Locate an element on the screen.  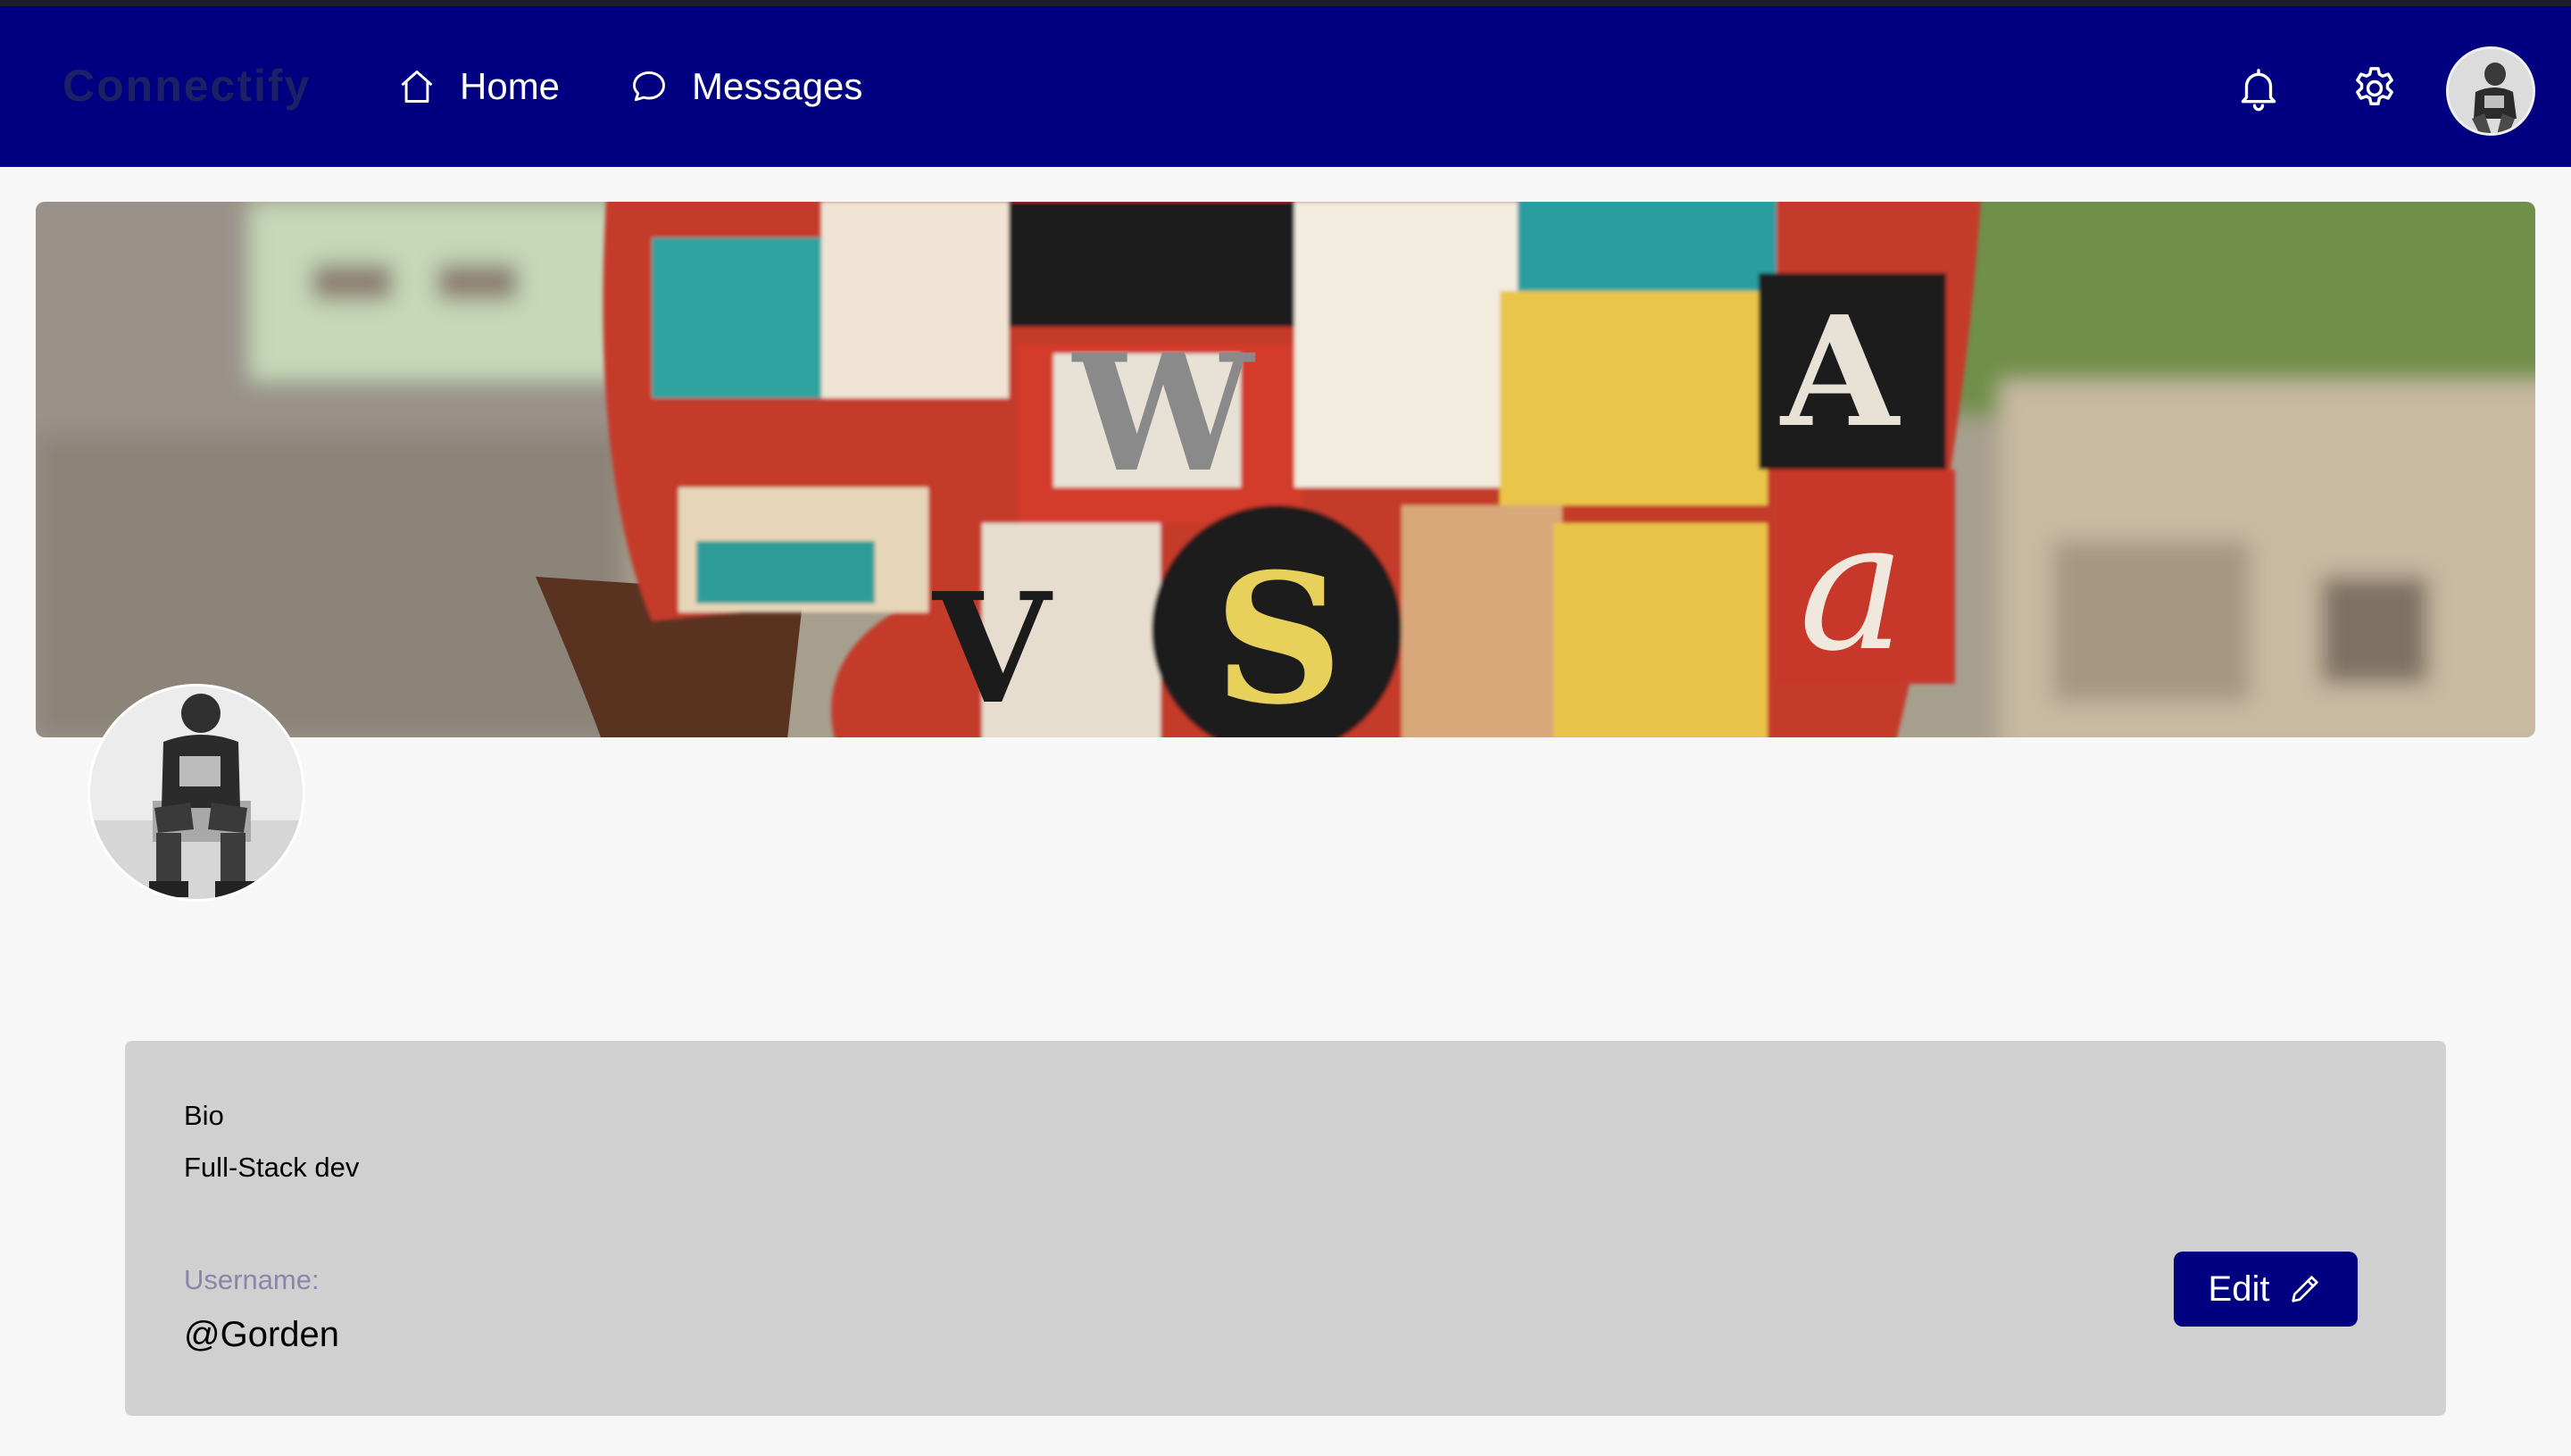
edit-profile-button: Edit is located at coordinates (2266, 1289).